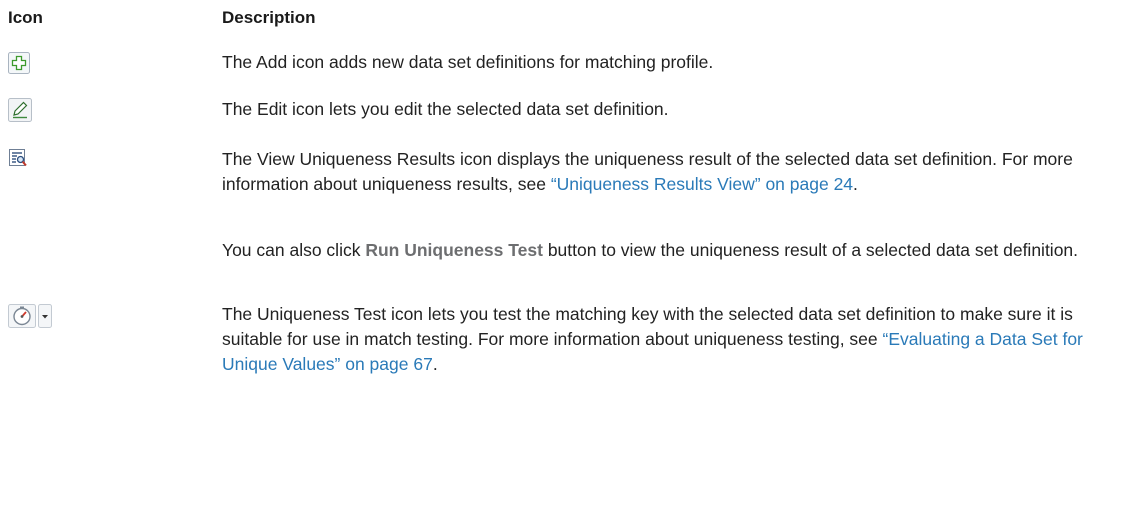 This screenshot has height=525, width=1124. What do you see at coordinates (20, 112) in the screenshot?
I see `pencil-edit-icon` at bounding box center [20, 112].